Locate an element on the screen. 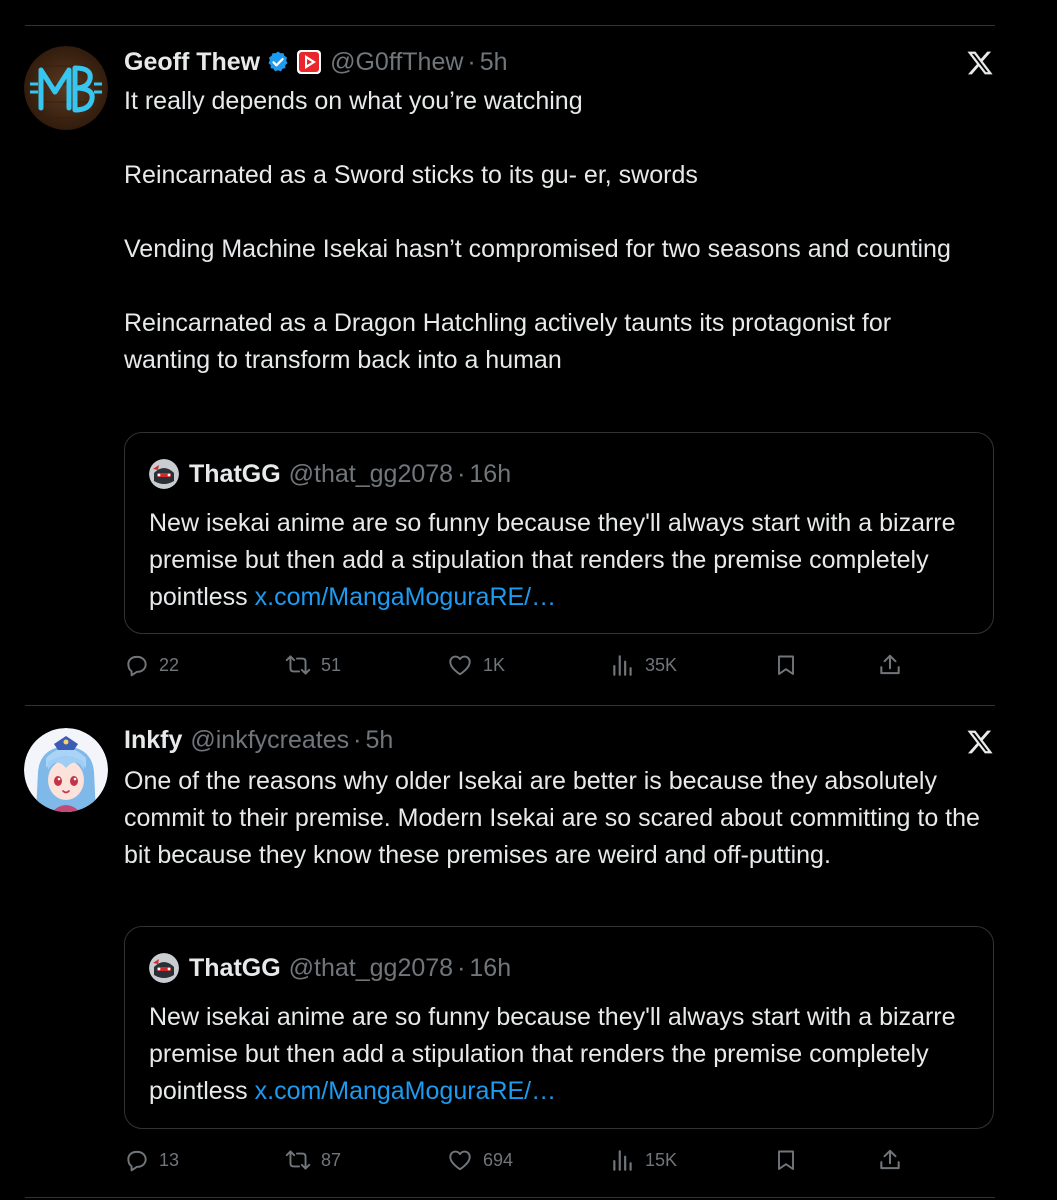 This screenshot has height=1200, width=1057. like-button: 1K is located at coordinates (475, 665).